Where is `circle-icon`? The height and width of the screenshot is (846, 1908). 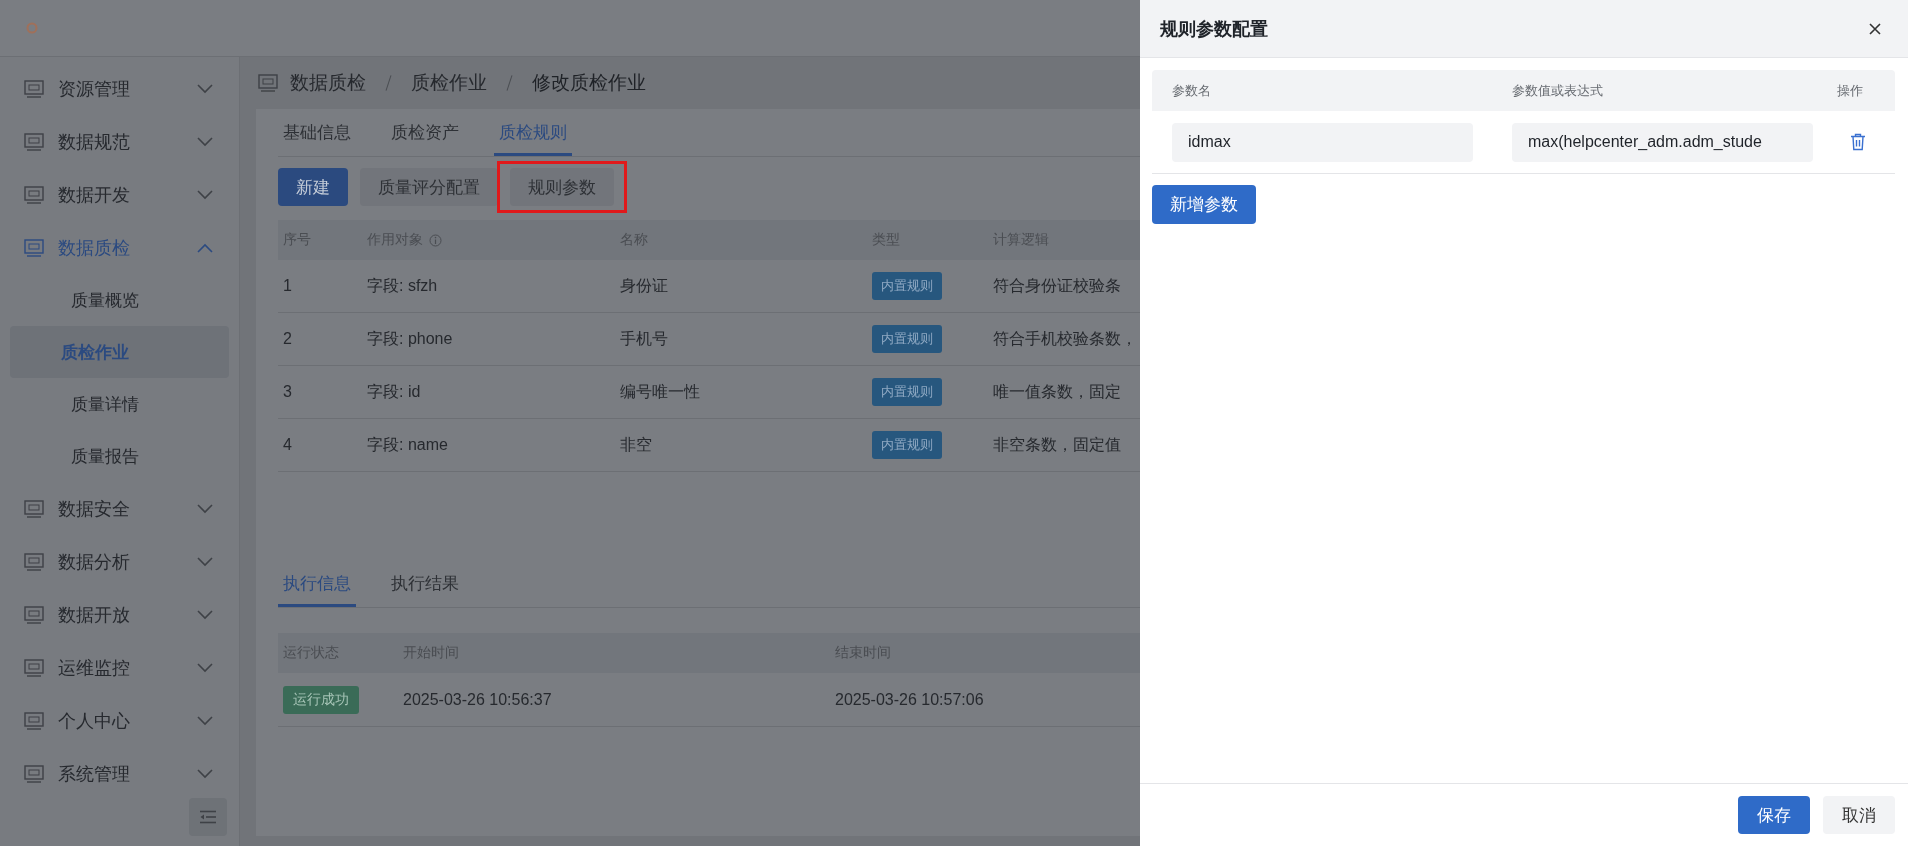
circle-icon is located at coordinates (32, 28).